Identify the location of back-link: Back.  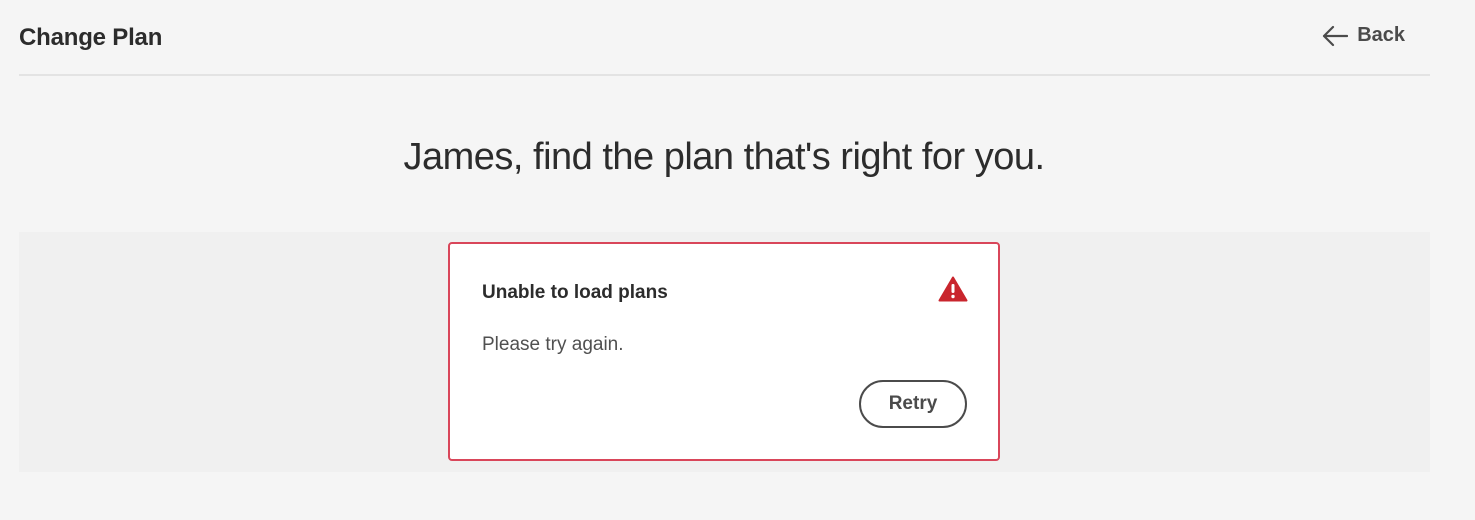
(1363, 35).